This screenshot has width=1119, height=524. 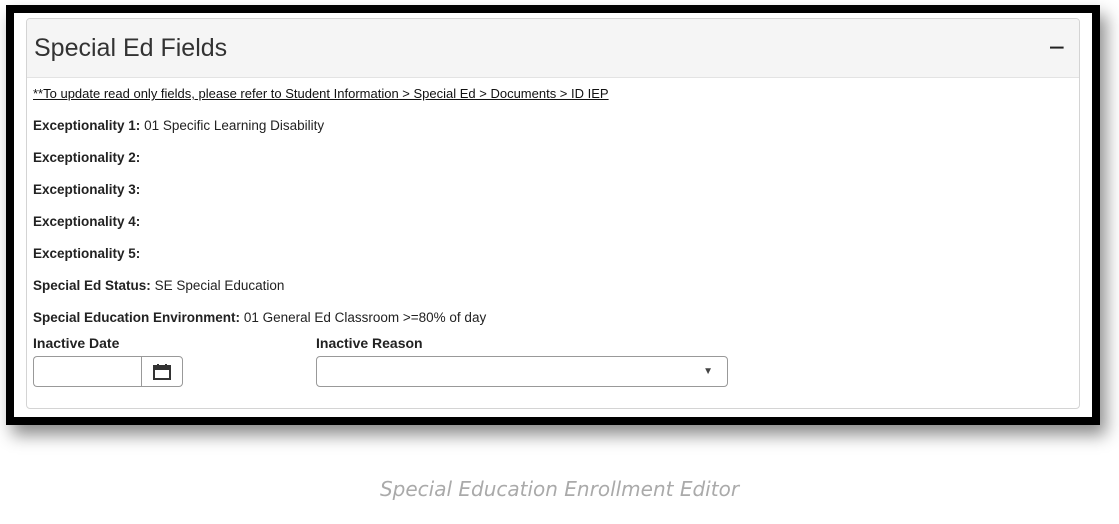 What do you see at coordinates (553, 259) in the screenshot?
I see `field-row: Exceptionality 5:` at bounding box center [553, 259].